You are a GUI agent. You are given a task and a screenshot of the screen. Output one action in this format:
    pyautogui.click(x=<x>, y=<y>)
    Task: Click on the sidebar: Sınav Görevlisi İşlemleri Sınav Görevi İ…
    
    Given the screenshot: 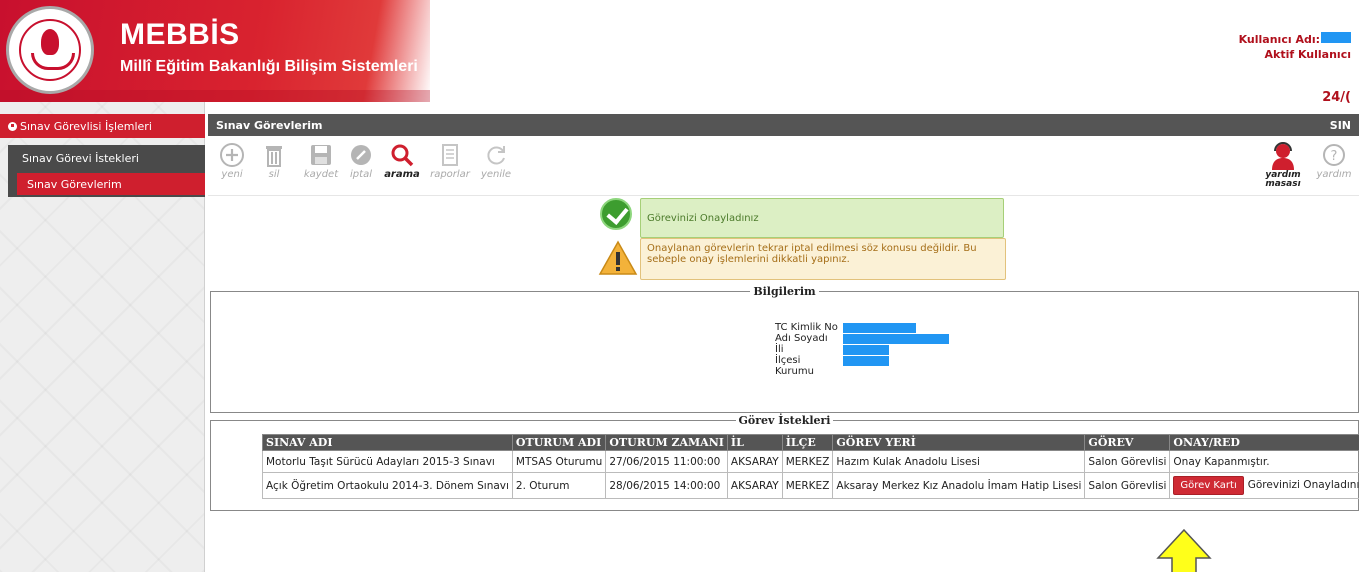 What is the action you would take?
    pyautogui.click(x=102, y=337)
    